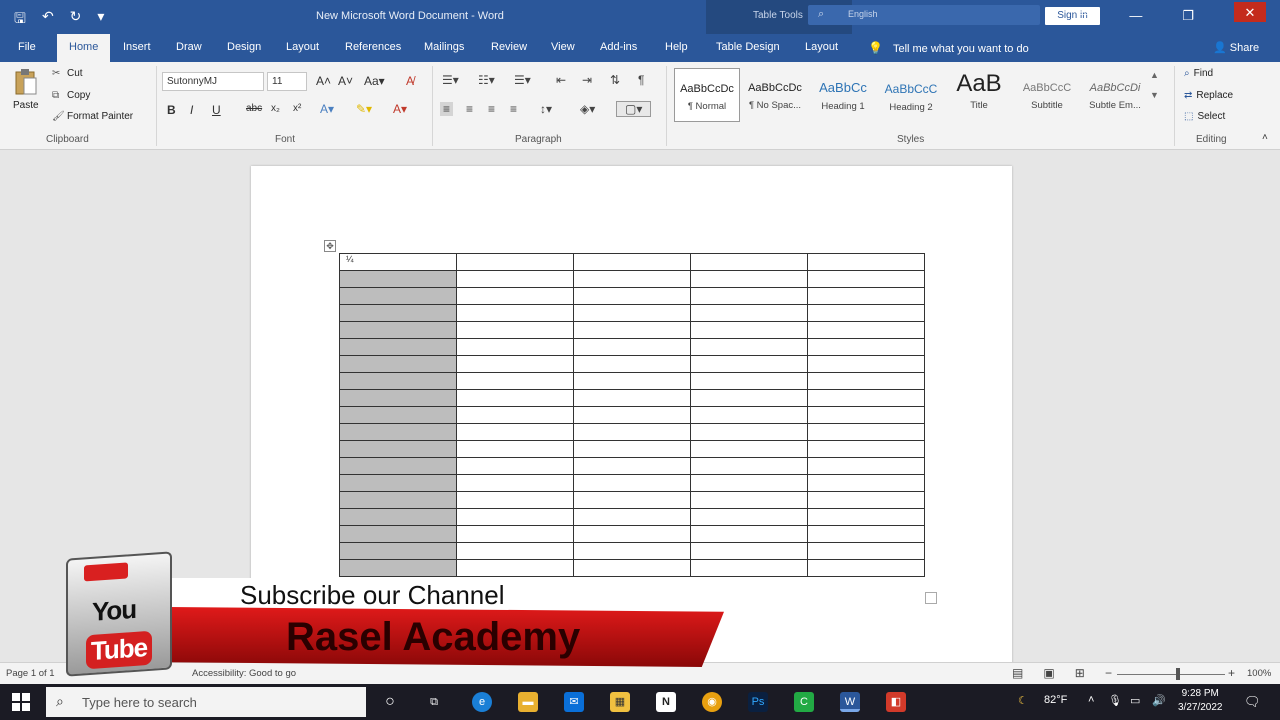 This screenshot has width=1280, height=720. I want to click on restore-icon: ❐, so click(1188, 16).